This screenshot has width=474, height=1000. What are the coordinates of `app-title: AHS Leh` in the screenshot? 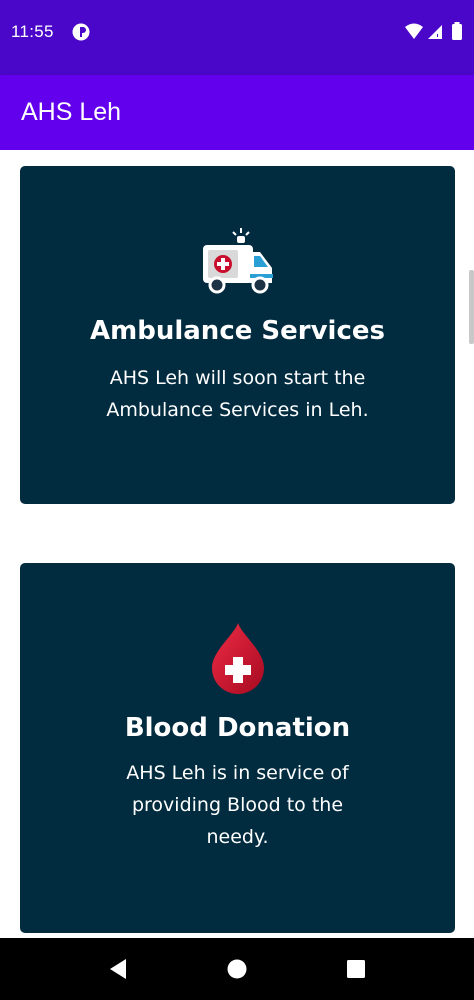 It's located at (71, 112).